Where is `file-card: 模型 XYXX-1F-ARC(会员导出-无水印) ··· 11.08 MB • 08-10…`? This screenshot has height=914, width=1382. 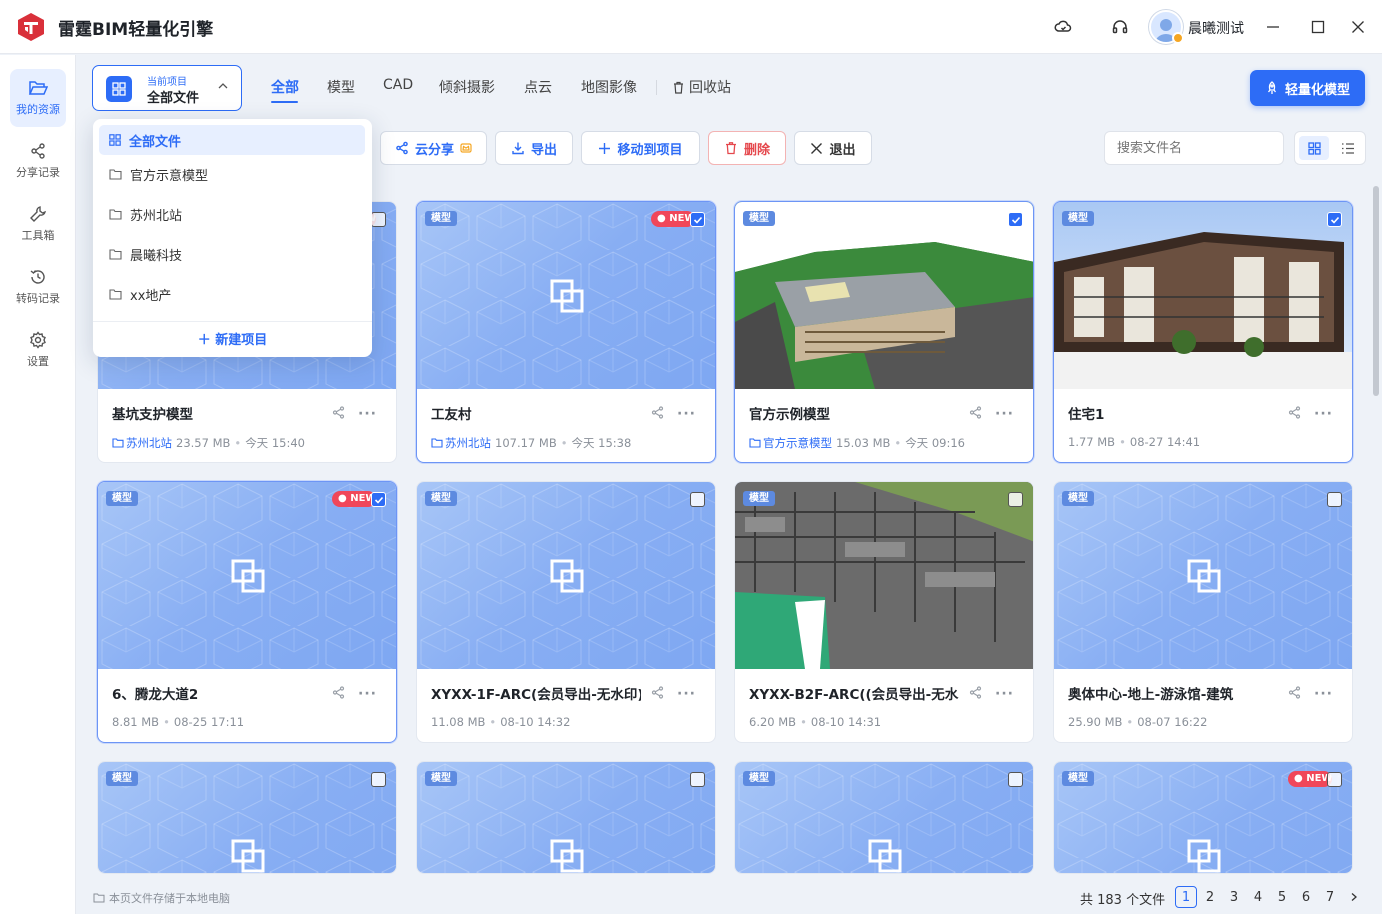 file-card: 模型 XYXX-1F-ARC(会员导出-无水印) ··· 11.08 MB • 08-10… is located at coordinates (566, 612).